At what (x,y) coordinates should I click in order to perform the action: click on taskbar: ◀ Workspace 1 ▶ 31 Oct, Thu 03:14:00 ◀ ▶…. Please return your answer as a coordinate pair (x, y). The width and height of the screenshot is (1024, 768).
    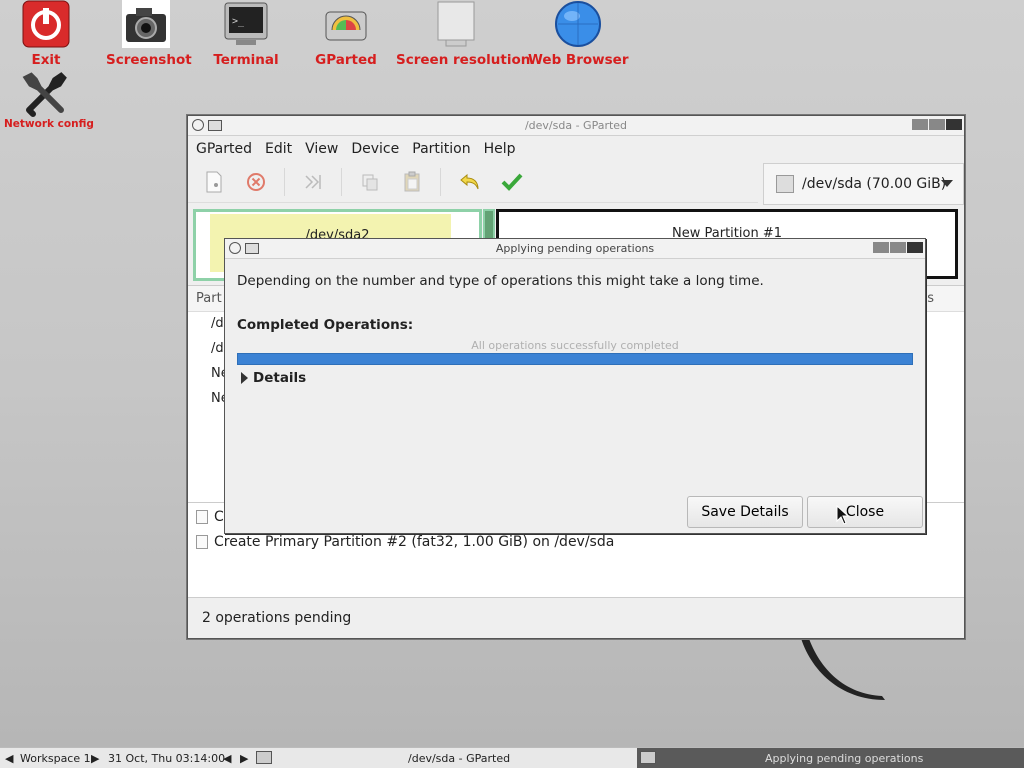
    Looking at the image, I should click on (512, 757).